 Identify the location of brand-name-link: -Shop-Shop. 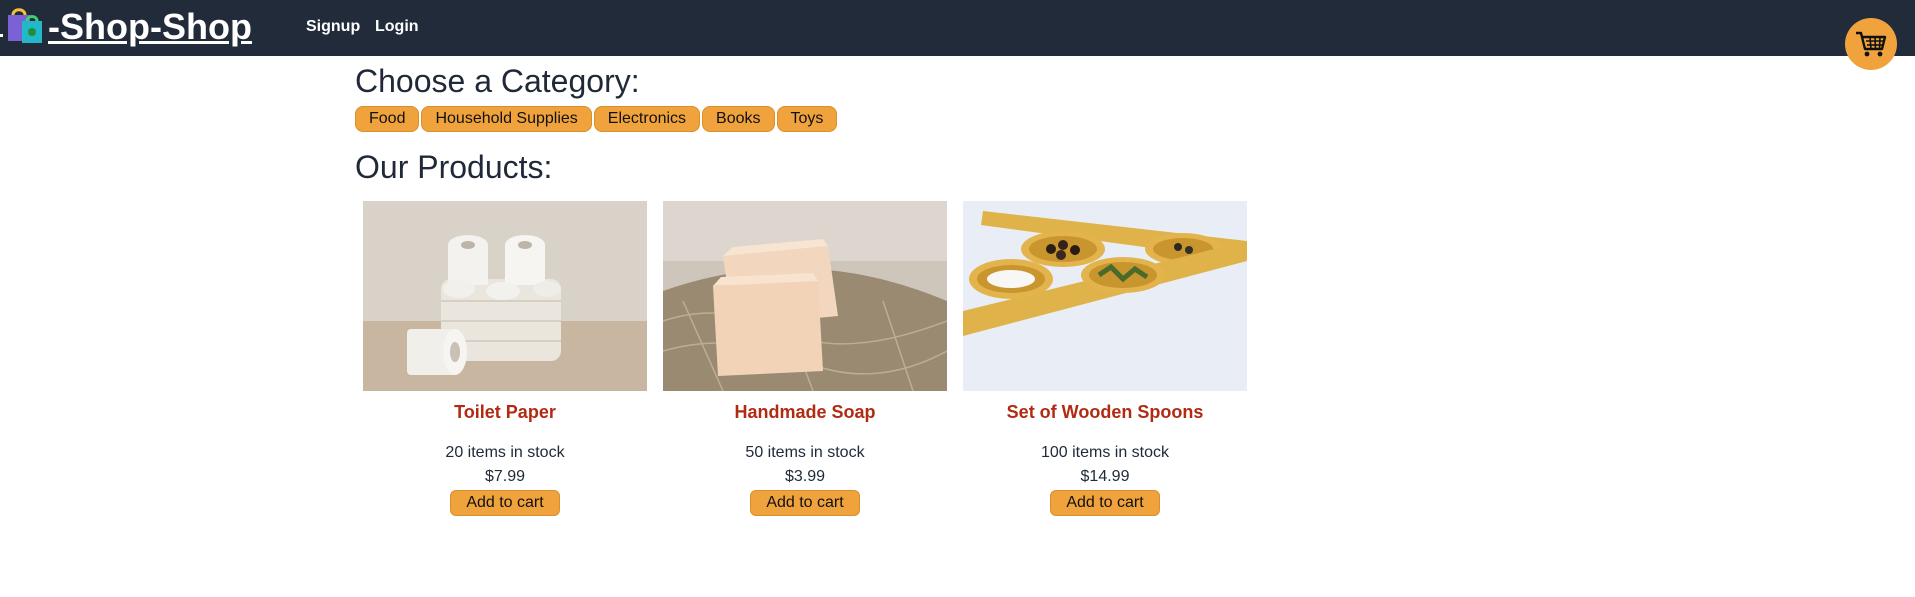
(150, 27).